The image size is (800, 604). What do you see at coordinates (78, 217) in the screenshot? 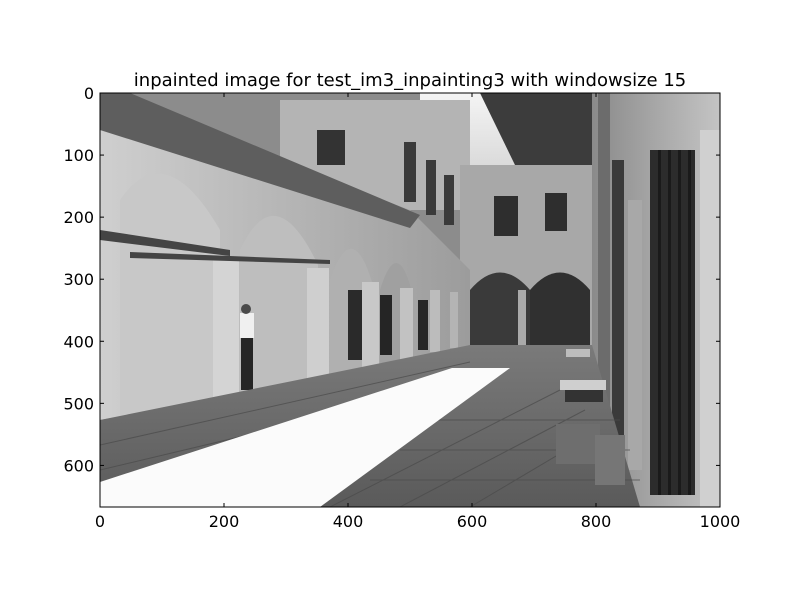
I see `y-tick-label: 200` at bounding box center [78, 217].